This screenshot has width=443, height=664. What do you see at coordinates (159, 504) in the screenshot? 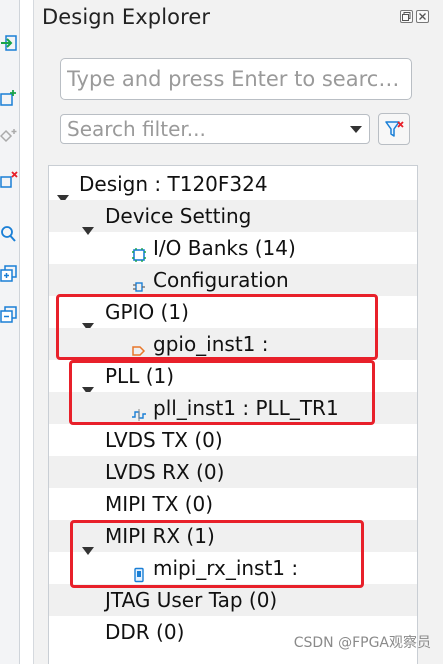
I see `tree-row-label: MIPI TX (0)` at bounding box center [159, 504].